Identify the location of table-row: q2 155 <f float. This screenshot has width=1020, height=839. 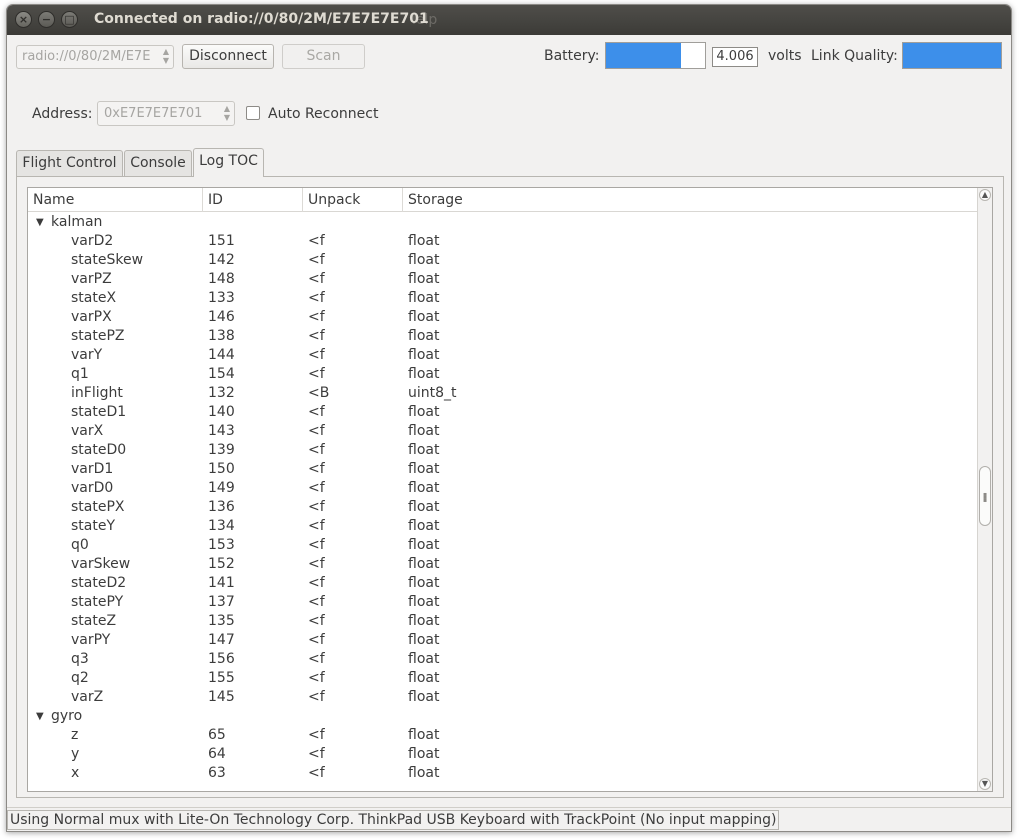
(503, 678).